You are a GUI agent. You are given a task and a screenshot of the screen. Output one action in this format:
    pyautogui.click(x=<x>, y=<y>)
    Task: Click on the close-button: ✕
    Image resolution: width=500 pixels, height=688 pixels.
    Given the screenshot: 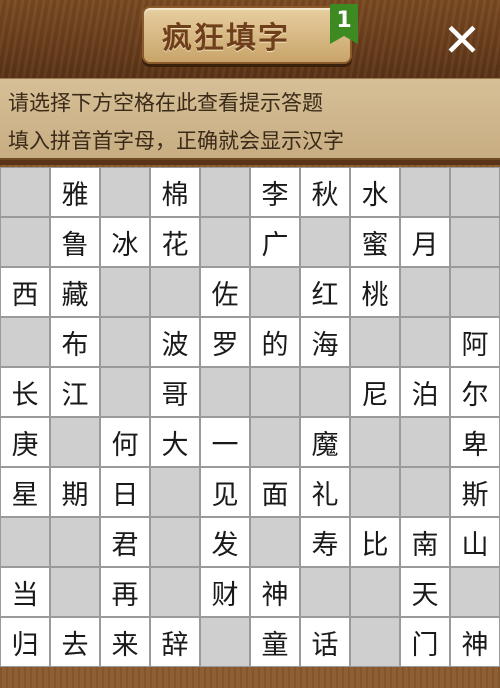 What is the action you would take?
    pyautogui.click(x=462, y=40)
    